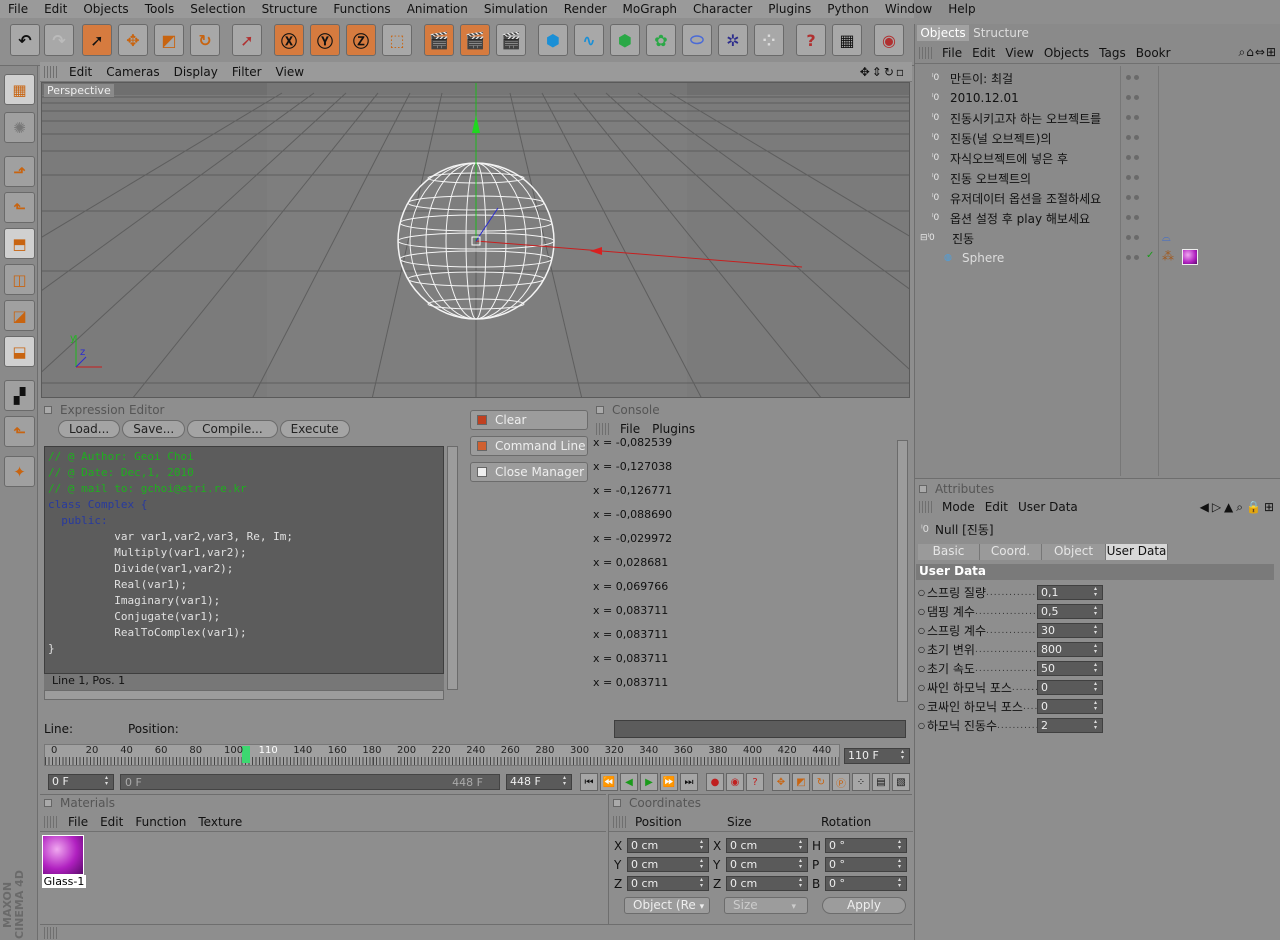  Describe the element at coordinates (1112, 53) in the screenshot. I see `objects-menu-tags: Tags` at that location.